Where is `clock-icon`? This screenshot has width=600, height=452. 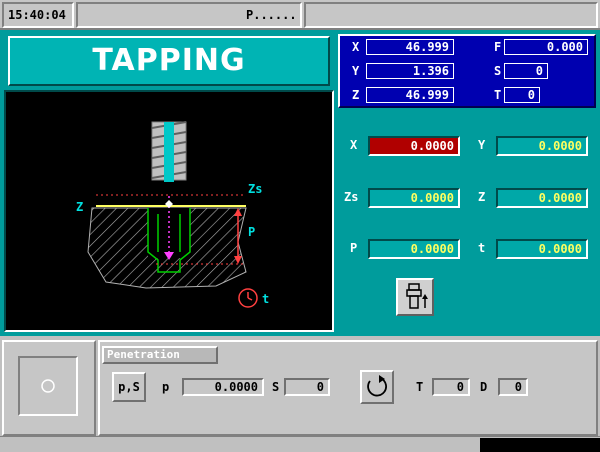 clock-icon is located at coordinates (248, 298).